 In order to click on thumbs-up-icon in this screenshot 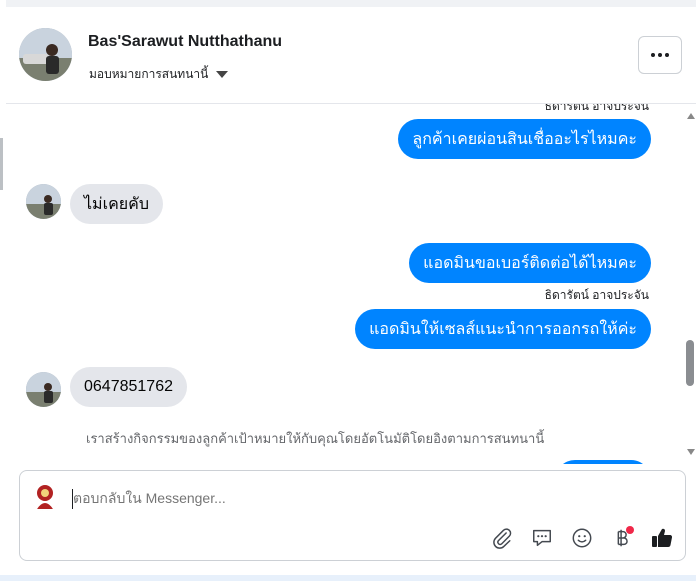, I will do `click(662, 537)`.